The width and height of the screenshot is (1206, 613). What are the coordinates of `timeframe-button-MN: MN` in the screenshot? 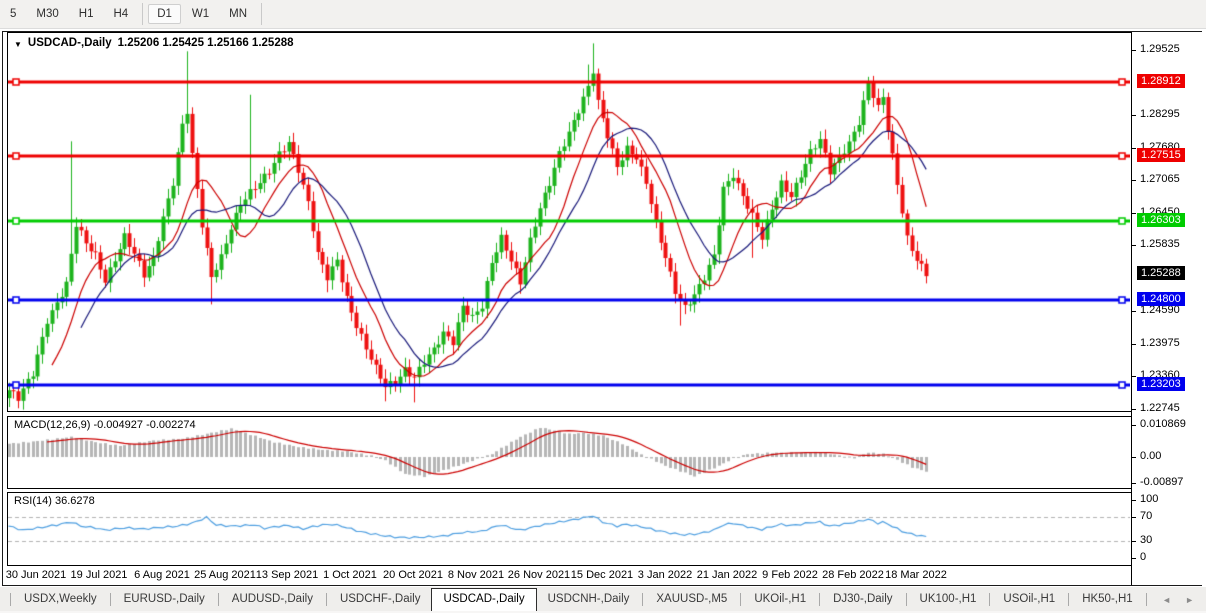 It's located at (238, 14).